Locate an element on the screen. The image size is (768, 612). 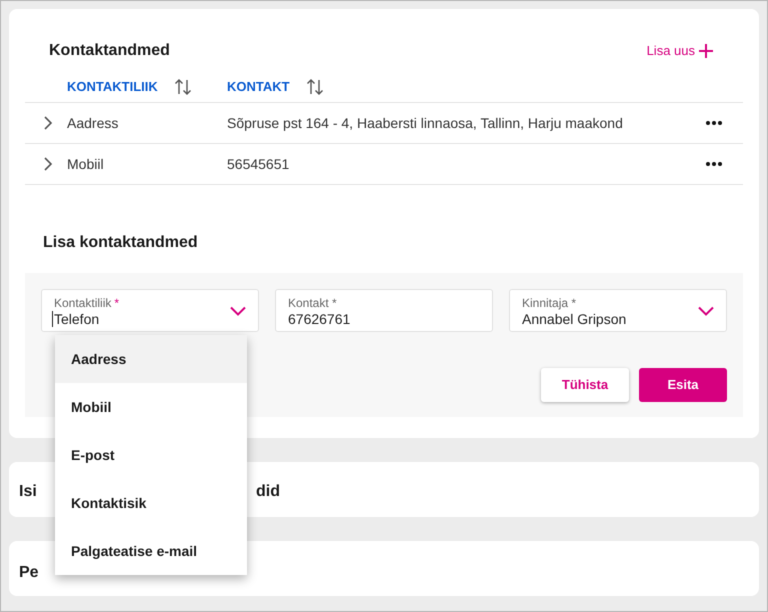
dropdown-option: Aadress is located at coordinates (151, 359).